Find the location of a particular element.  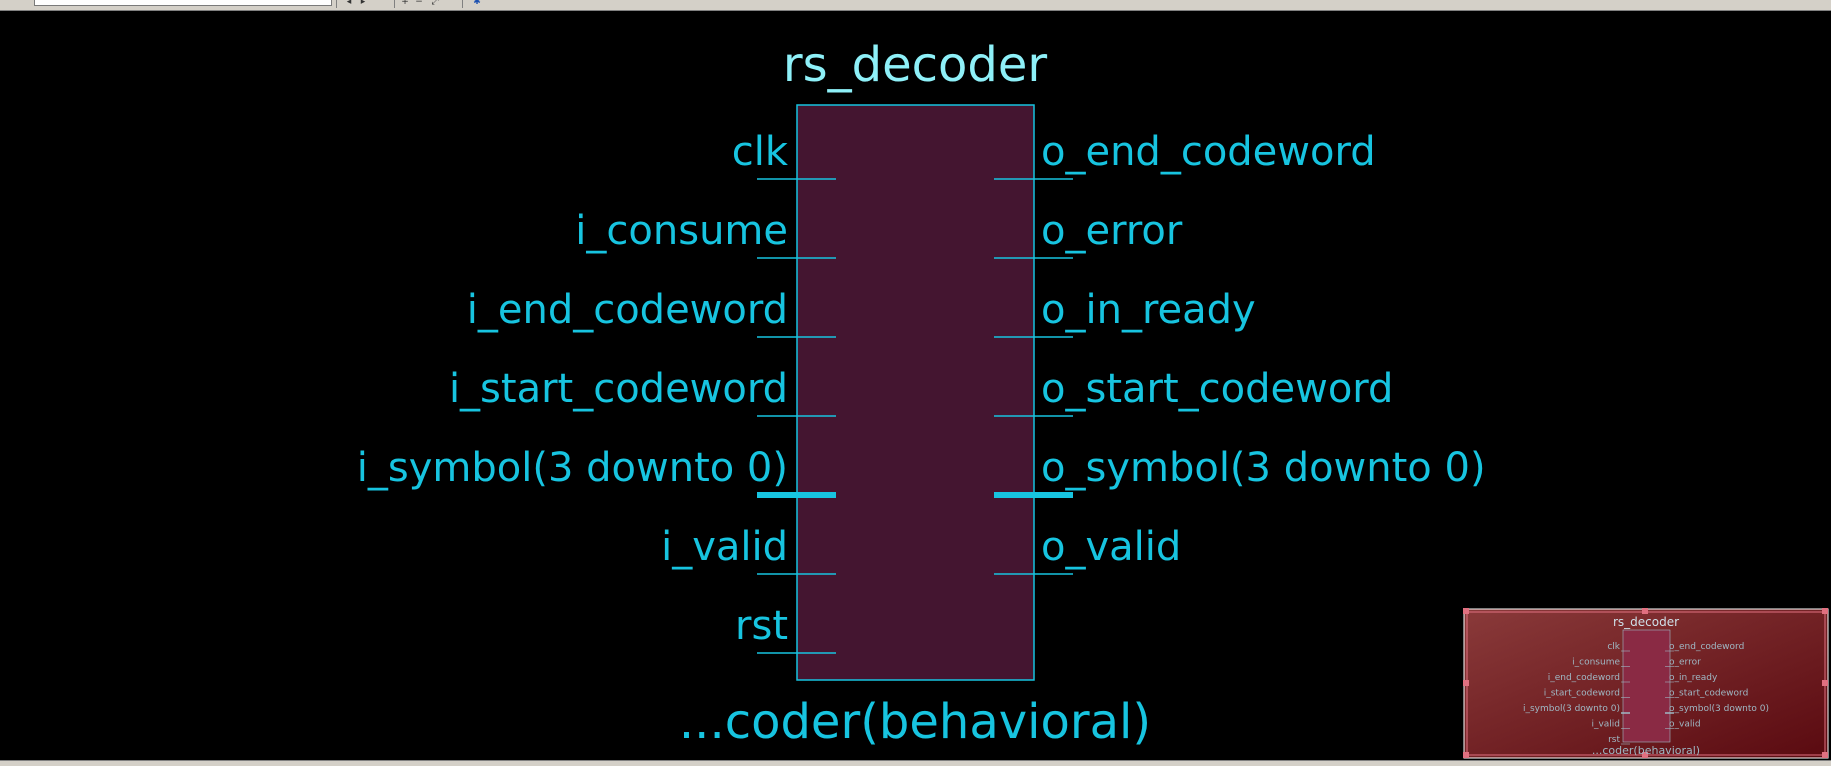

minimap-entity-block is located at coordinates (1646, 686).